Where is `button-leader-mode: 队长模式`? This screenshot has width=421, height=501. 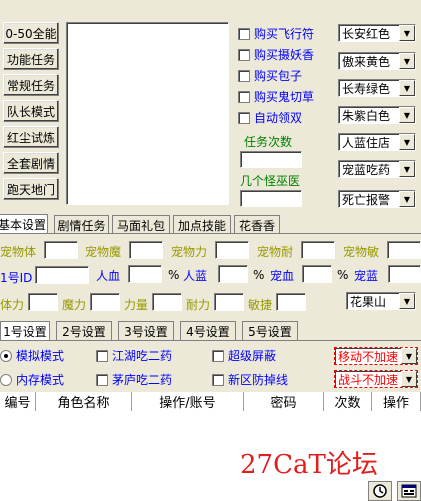
button-leader-mode: 队长模式 is located at coordinates (31, 111).